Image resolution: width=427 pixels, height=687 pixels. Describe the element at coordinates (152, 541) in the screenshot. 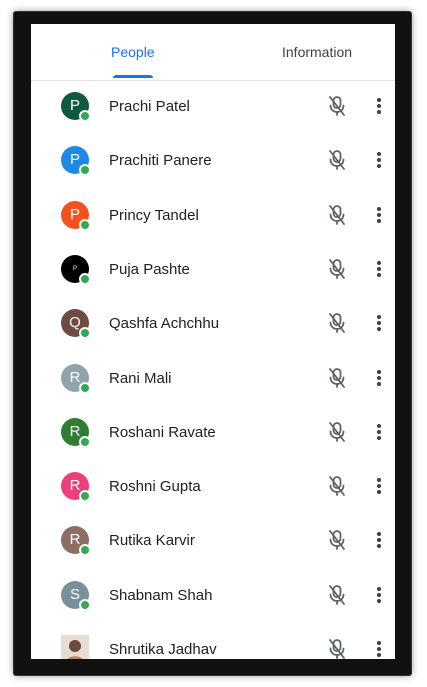

I see `participant-name: Rutika Karvir` at that location.